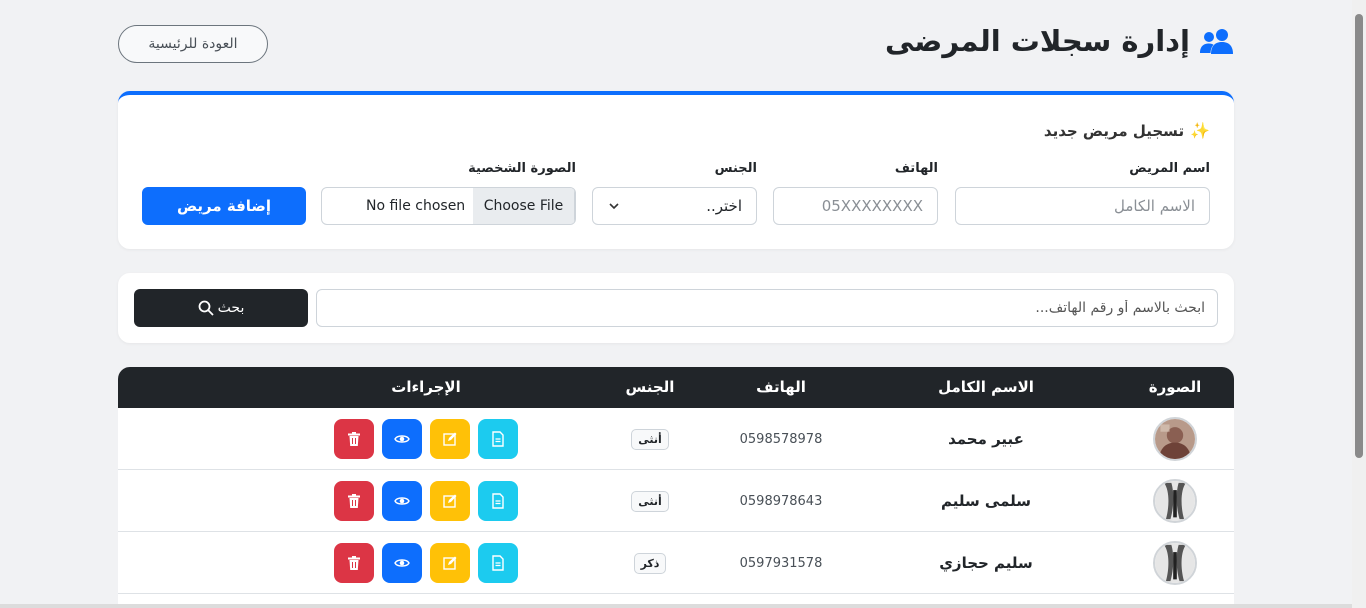 This screenshot has width=1366, height=608. Describe the element at coordinates (724, 206) in the screenshot. I see `gender-selected-value: اختر..` at that location.